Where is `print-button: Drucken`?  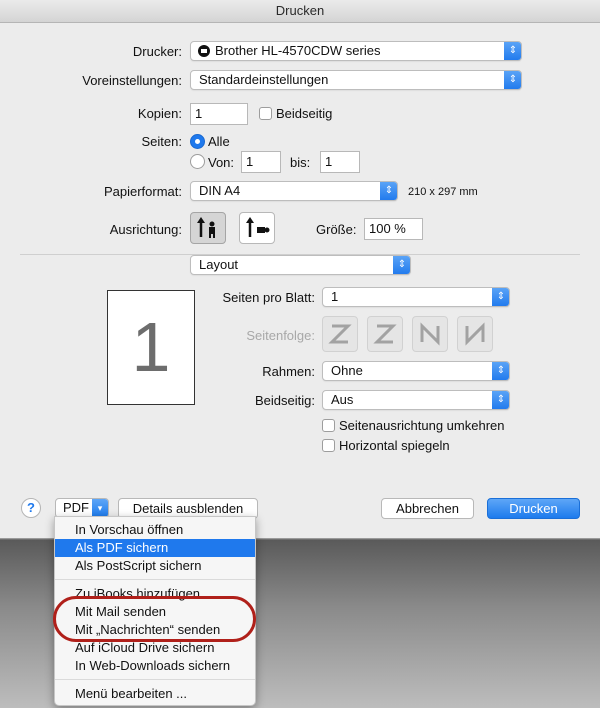 print-button: Drucken is located at coordinates (533, 508).